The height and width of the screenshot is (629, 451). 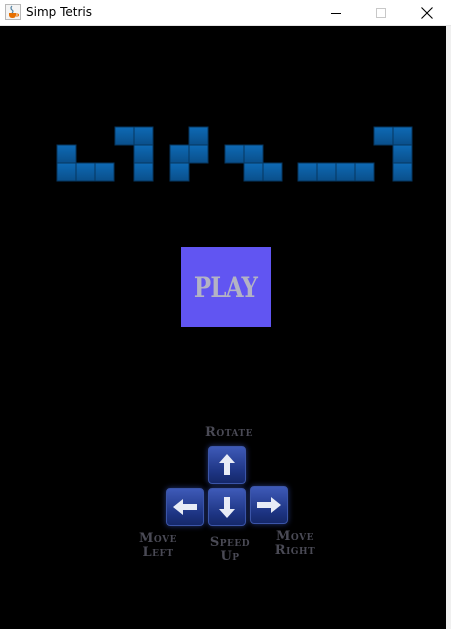 What do you see at coordinates (225, 13) in the screenshot?
I see `title-bar: Simp Tetris` at bounding box center [225, 13].